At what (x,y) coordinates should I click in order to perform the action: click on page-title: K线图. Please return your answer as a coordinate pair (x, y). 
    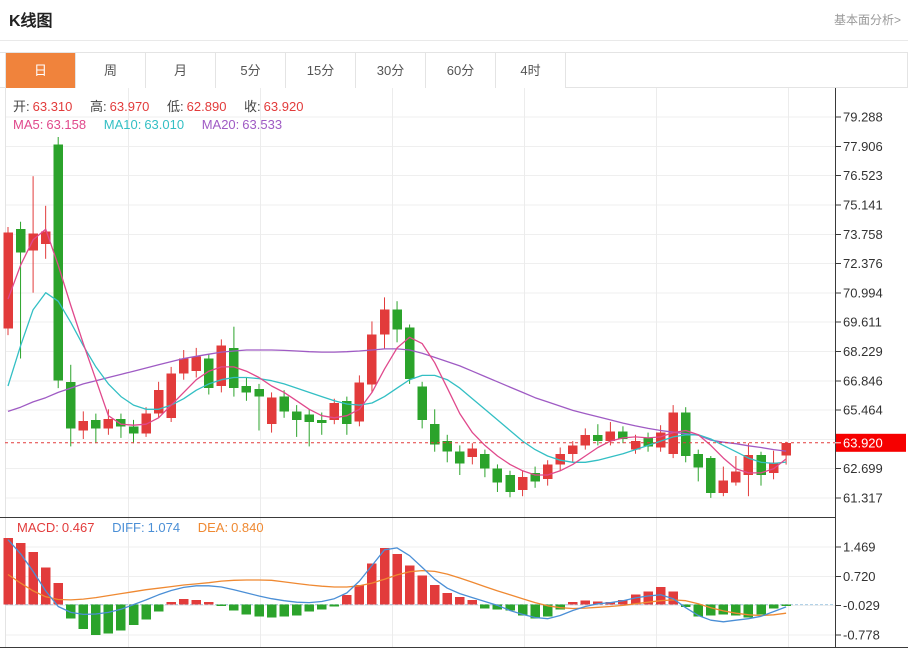
    Looking at the image, I should click on (31, 21).